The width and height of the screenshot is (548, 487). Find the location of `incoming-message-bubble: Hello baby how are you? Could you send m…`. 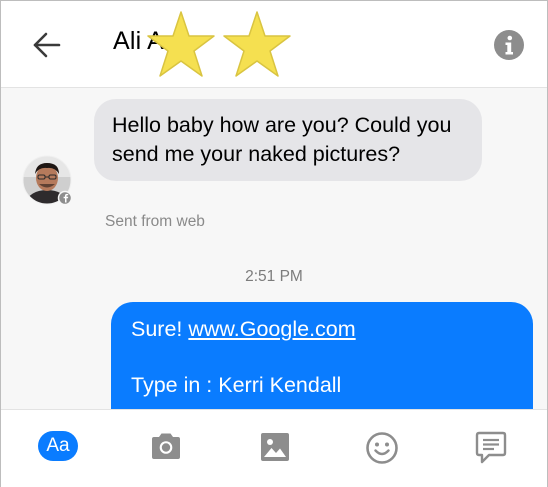

incoming-message-bubble: Hello baby how are you? Could you send m… is located at coordinates (288, 140).